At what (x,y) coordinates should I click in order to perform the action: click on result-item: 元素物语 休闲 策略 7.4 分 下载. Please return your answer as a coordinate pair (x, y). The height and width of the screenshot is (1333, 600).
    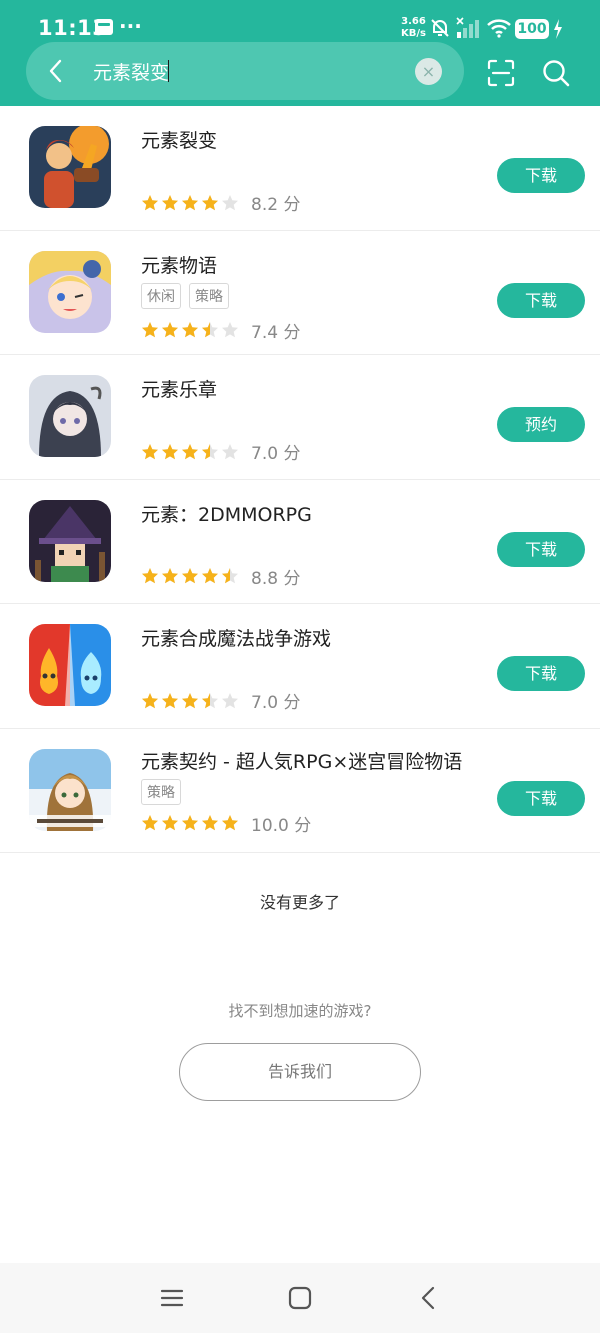
    Looking at the image, I should click on (300, 293).